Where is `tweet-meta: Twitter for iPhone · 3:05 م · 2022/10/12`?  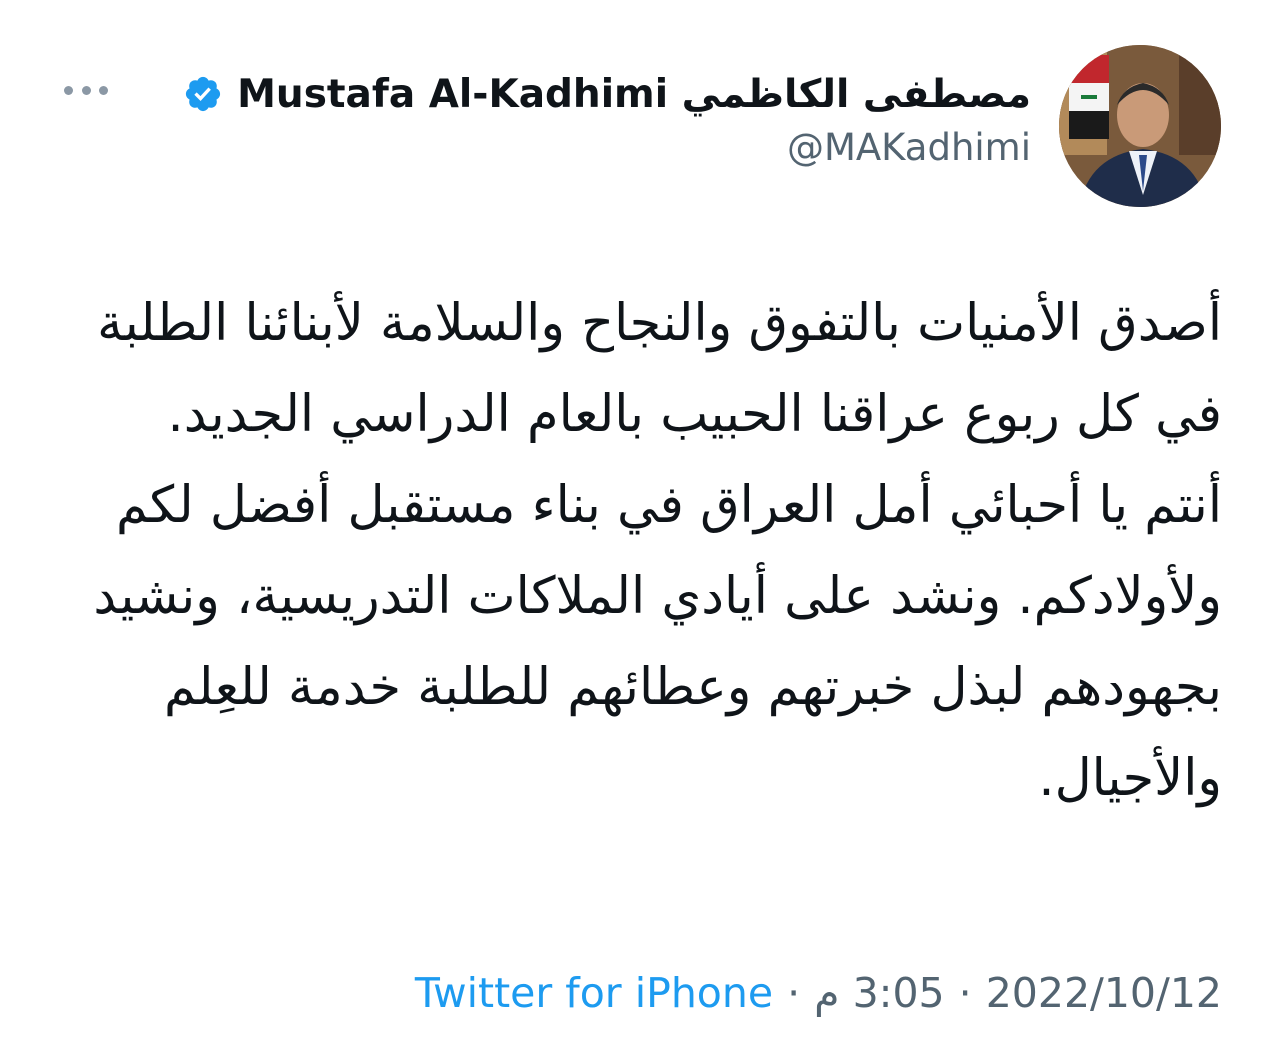 tweet-meta: Twitter for iPhone · 3:05 م · 2022/10/12 is located at coordinates (818, 993).